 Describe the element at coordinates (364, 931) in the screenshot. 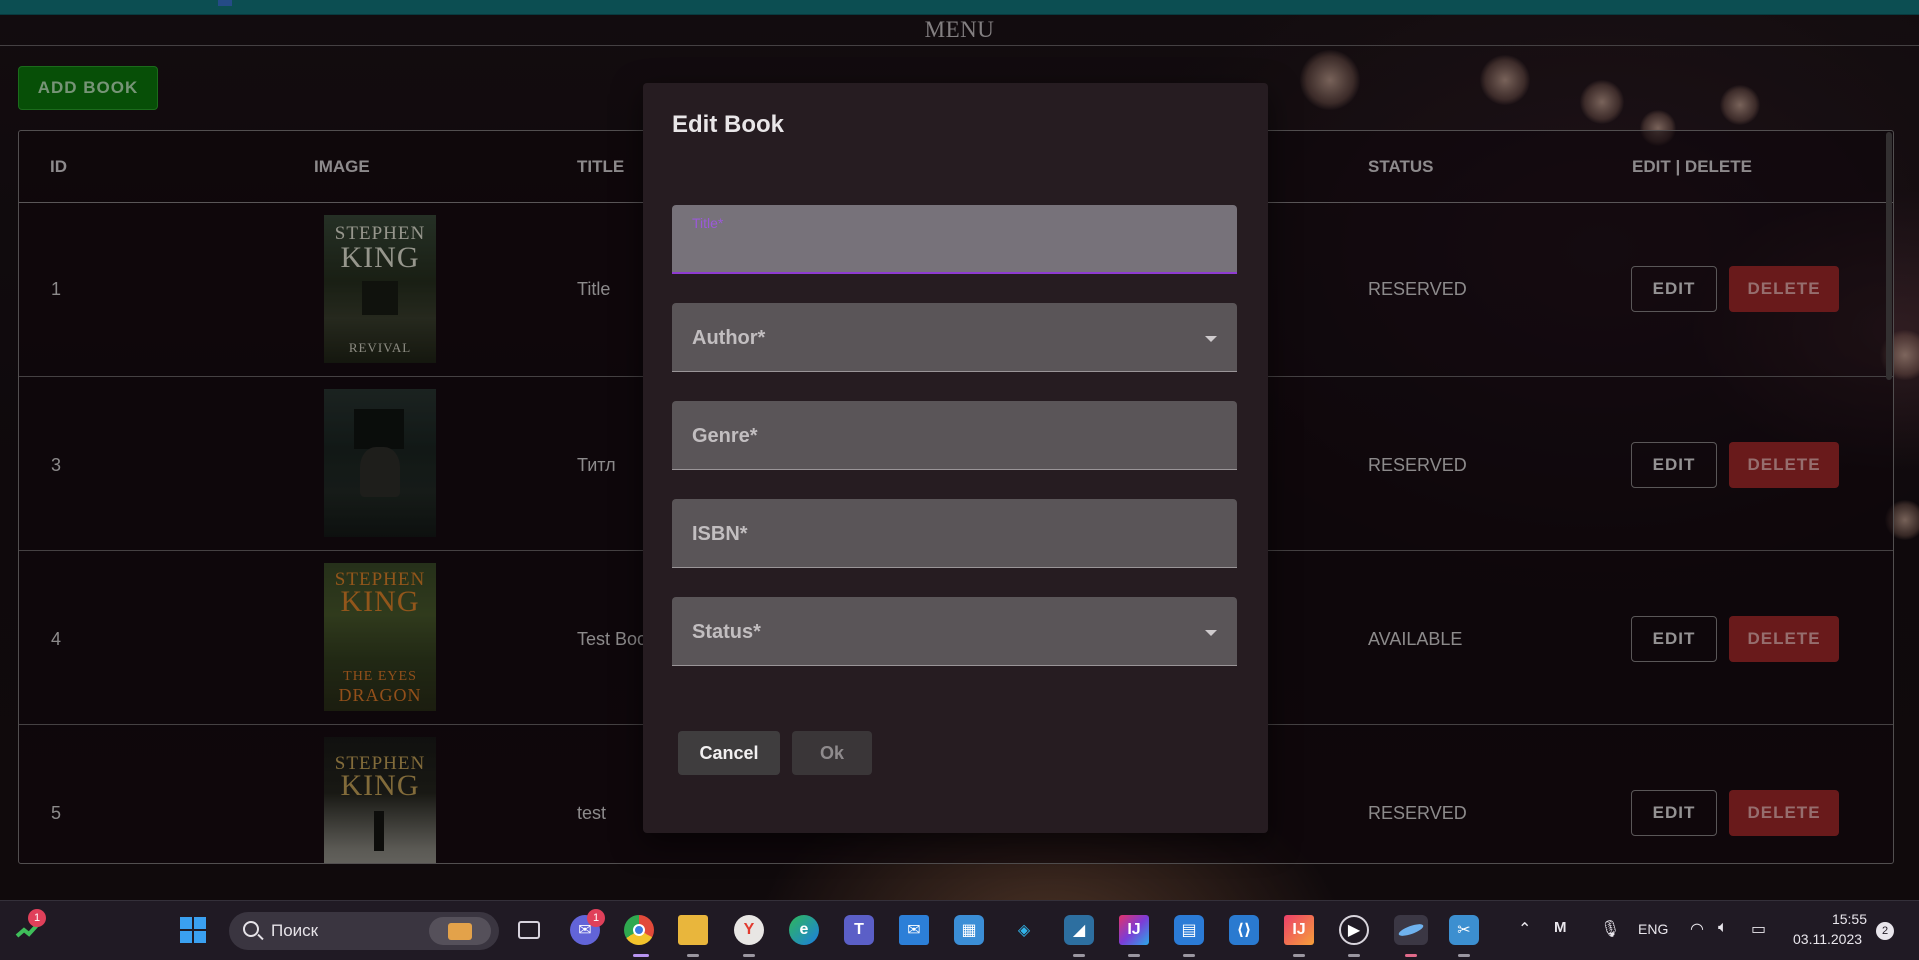

I see `taskbar-search-input: Поиск` at that location.